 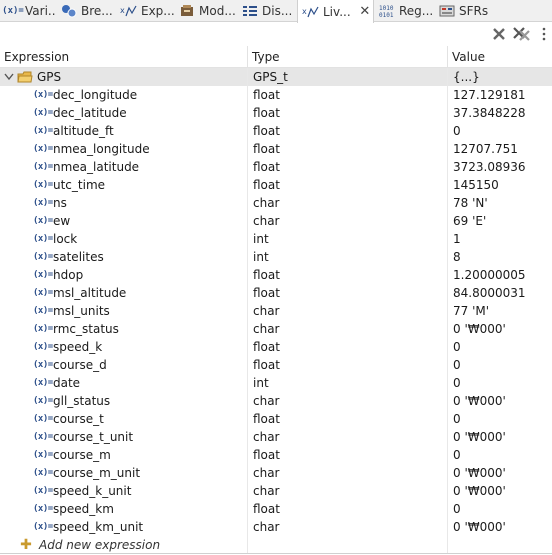 What do you see at coordinates (500, 95) in the screenshot?
I see `expression-value: 127.129181` at bounding box center [500, 95].